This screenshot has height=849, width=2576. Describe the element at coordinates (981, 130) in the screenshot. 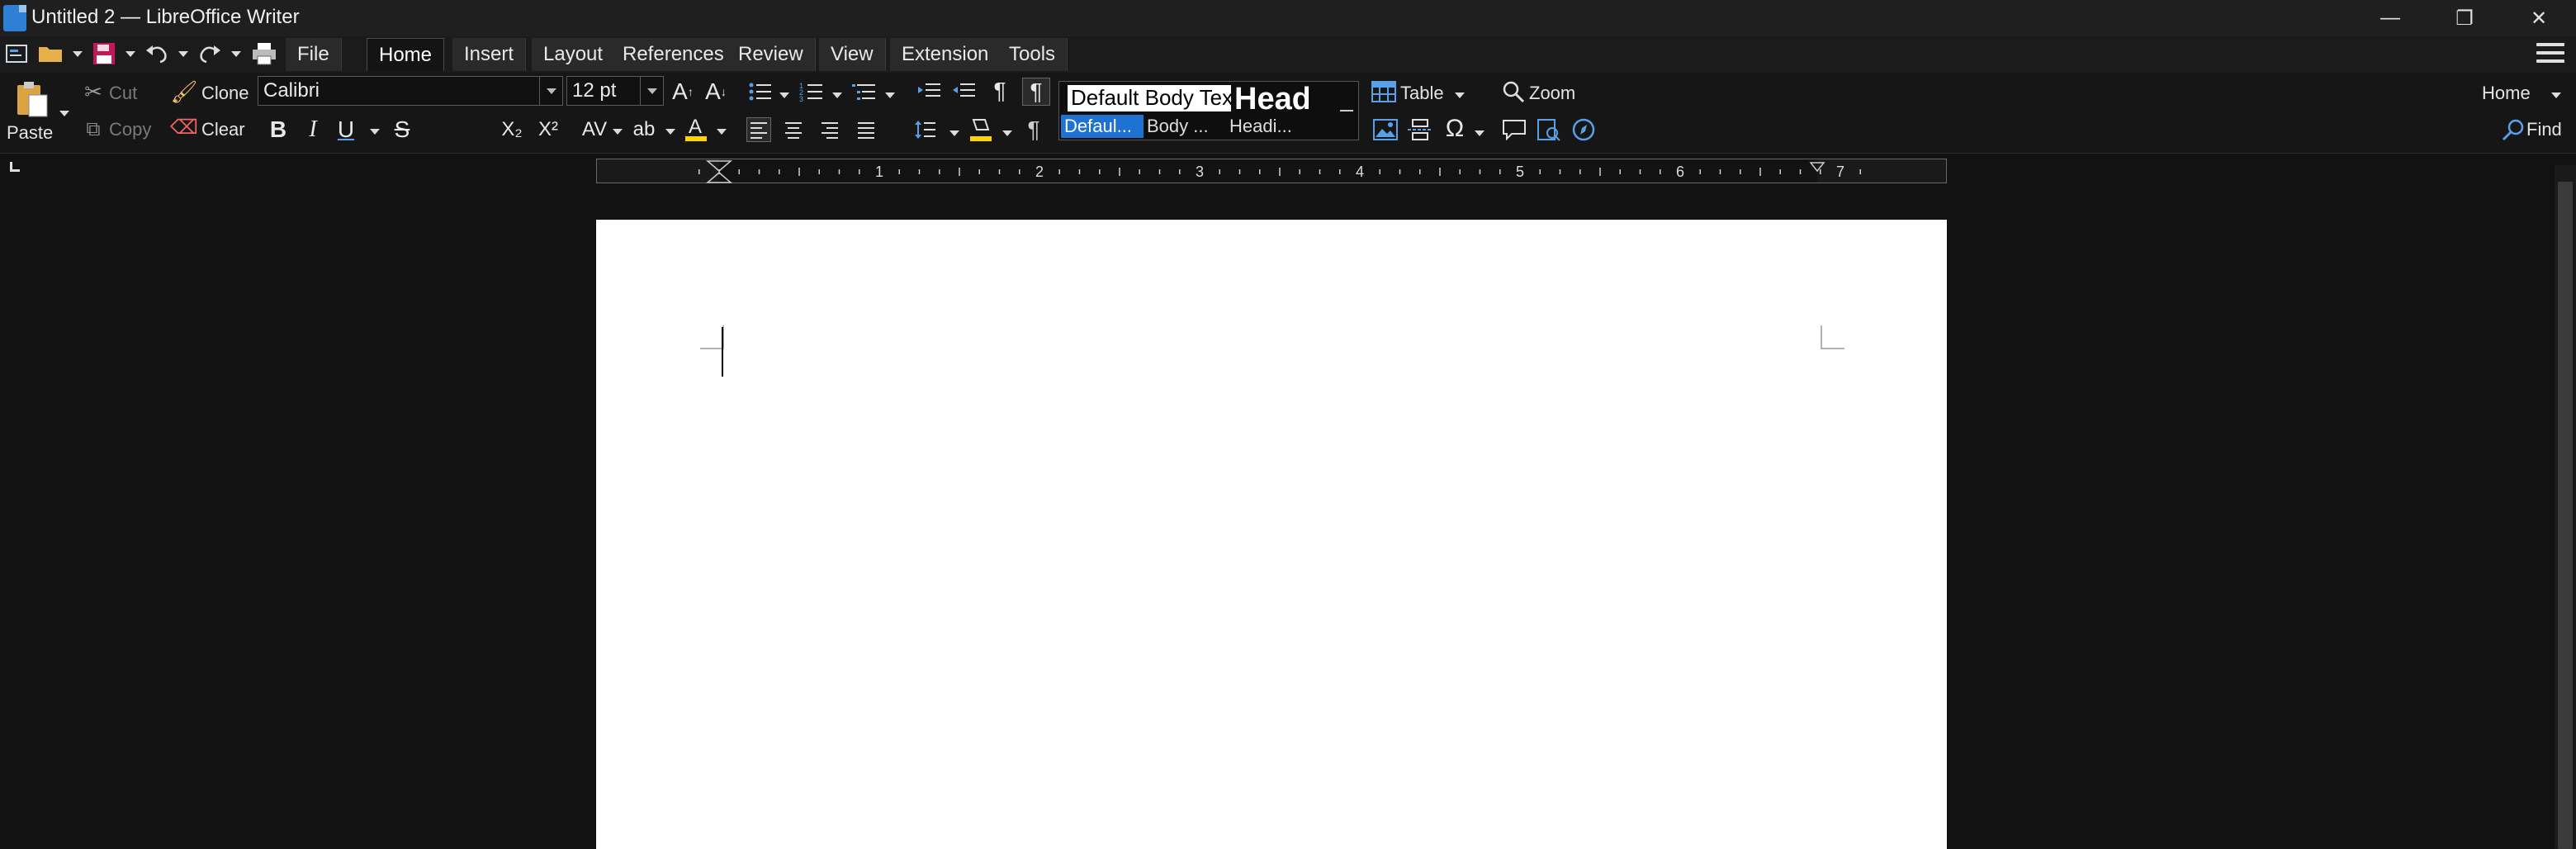

I see `paragraph-background-icon` at that location.